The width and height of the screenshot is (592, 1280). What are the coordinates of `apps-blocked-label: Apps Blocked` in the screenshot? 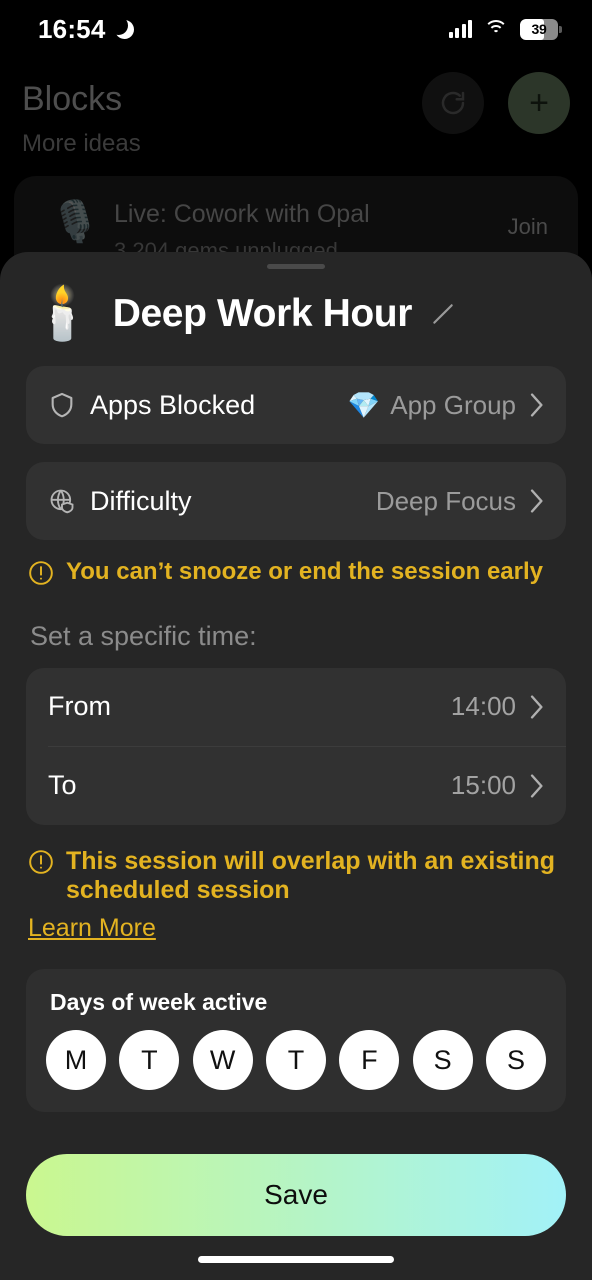 It's located at (173, 404).